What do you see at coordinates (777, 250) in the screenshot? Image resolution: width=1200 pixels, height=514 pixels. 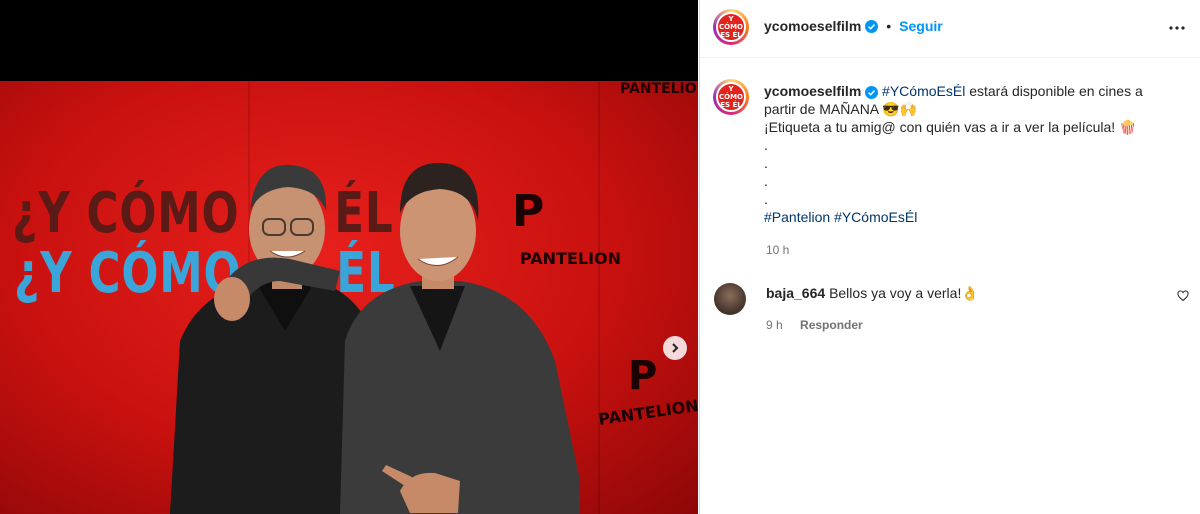 I see `post-timestamp: 10 h` at bounding box center [777, 250].